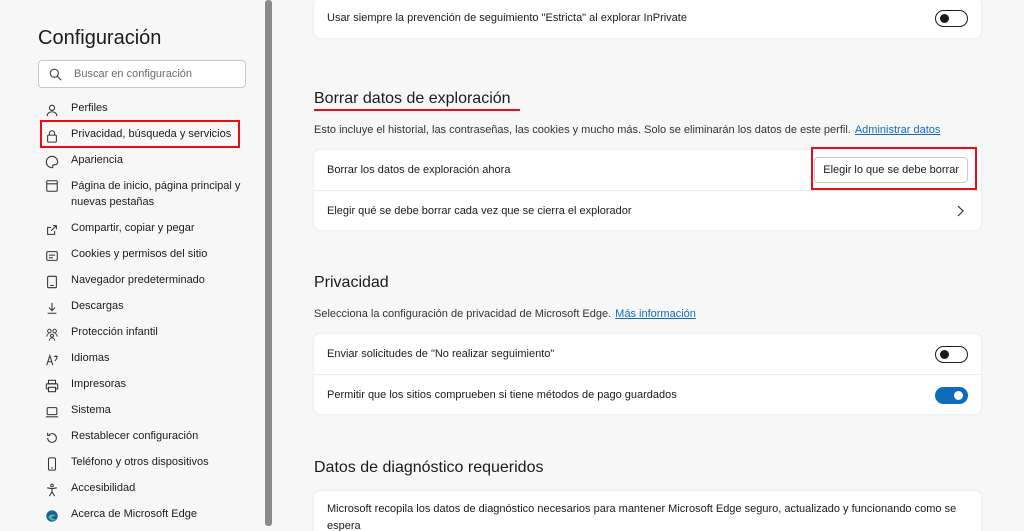 This screenshot has width=1024, height=531. What do you see at coordinates (135, 436) in the screenshot?
I see `sidebar-item-label: Restablecer configuración` at bounding box center [135, 436].